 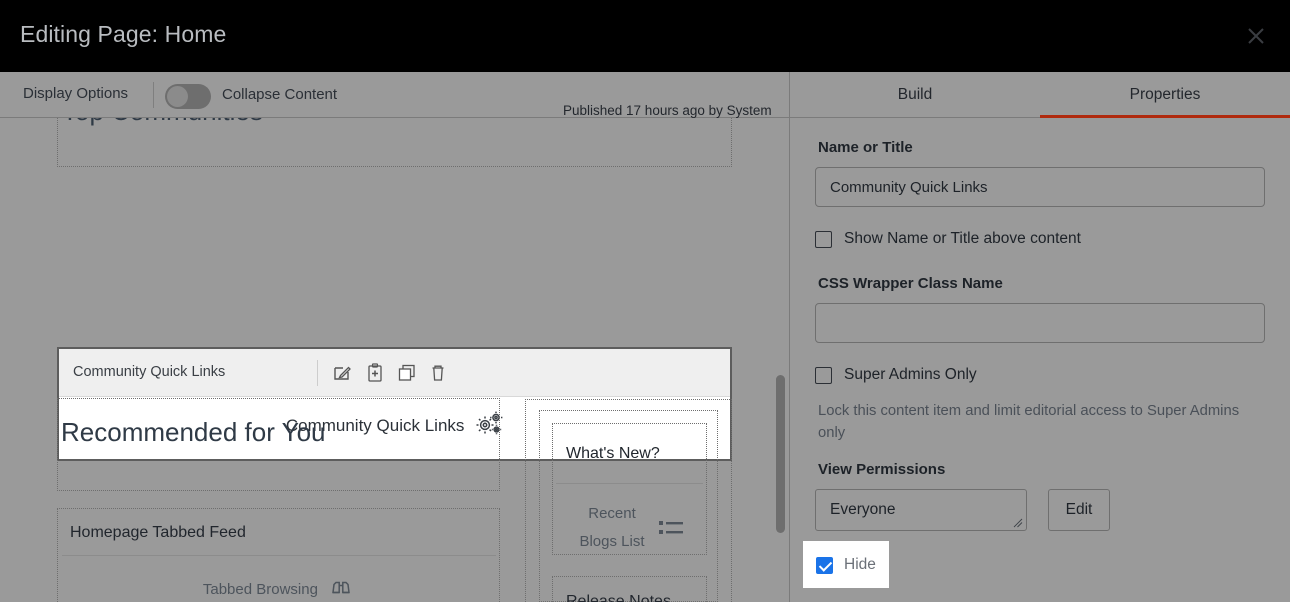 What do you see at coordinates (1040, 323) in the screenshot?
I see `css-wrapper-input` at bounding box center [1040, 323].